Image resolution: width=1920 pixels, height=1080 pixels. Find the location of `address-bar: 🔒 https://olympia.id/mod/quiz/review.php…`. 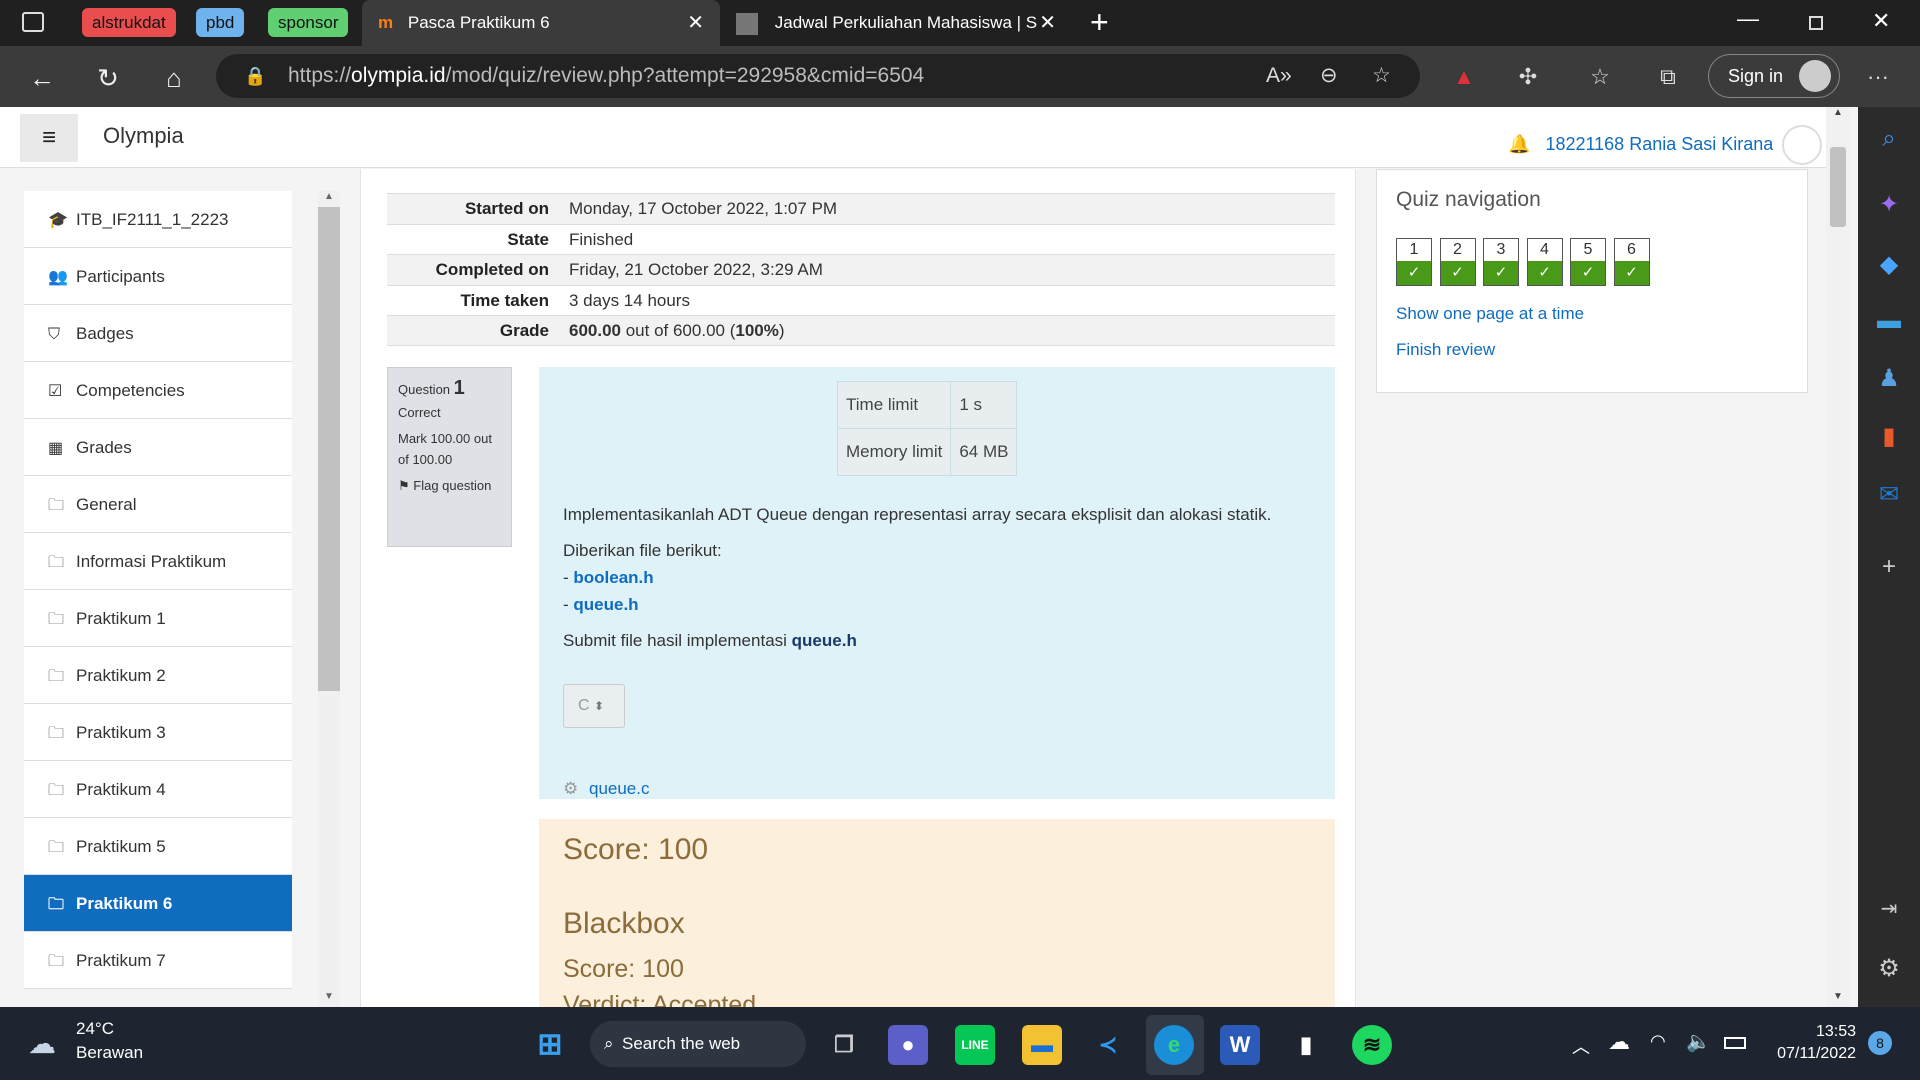

address-bar: 🔒 https://olympia.id/mod/quiz/review.php… is located at coordinates (818, 76).